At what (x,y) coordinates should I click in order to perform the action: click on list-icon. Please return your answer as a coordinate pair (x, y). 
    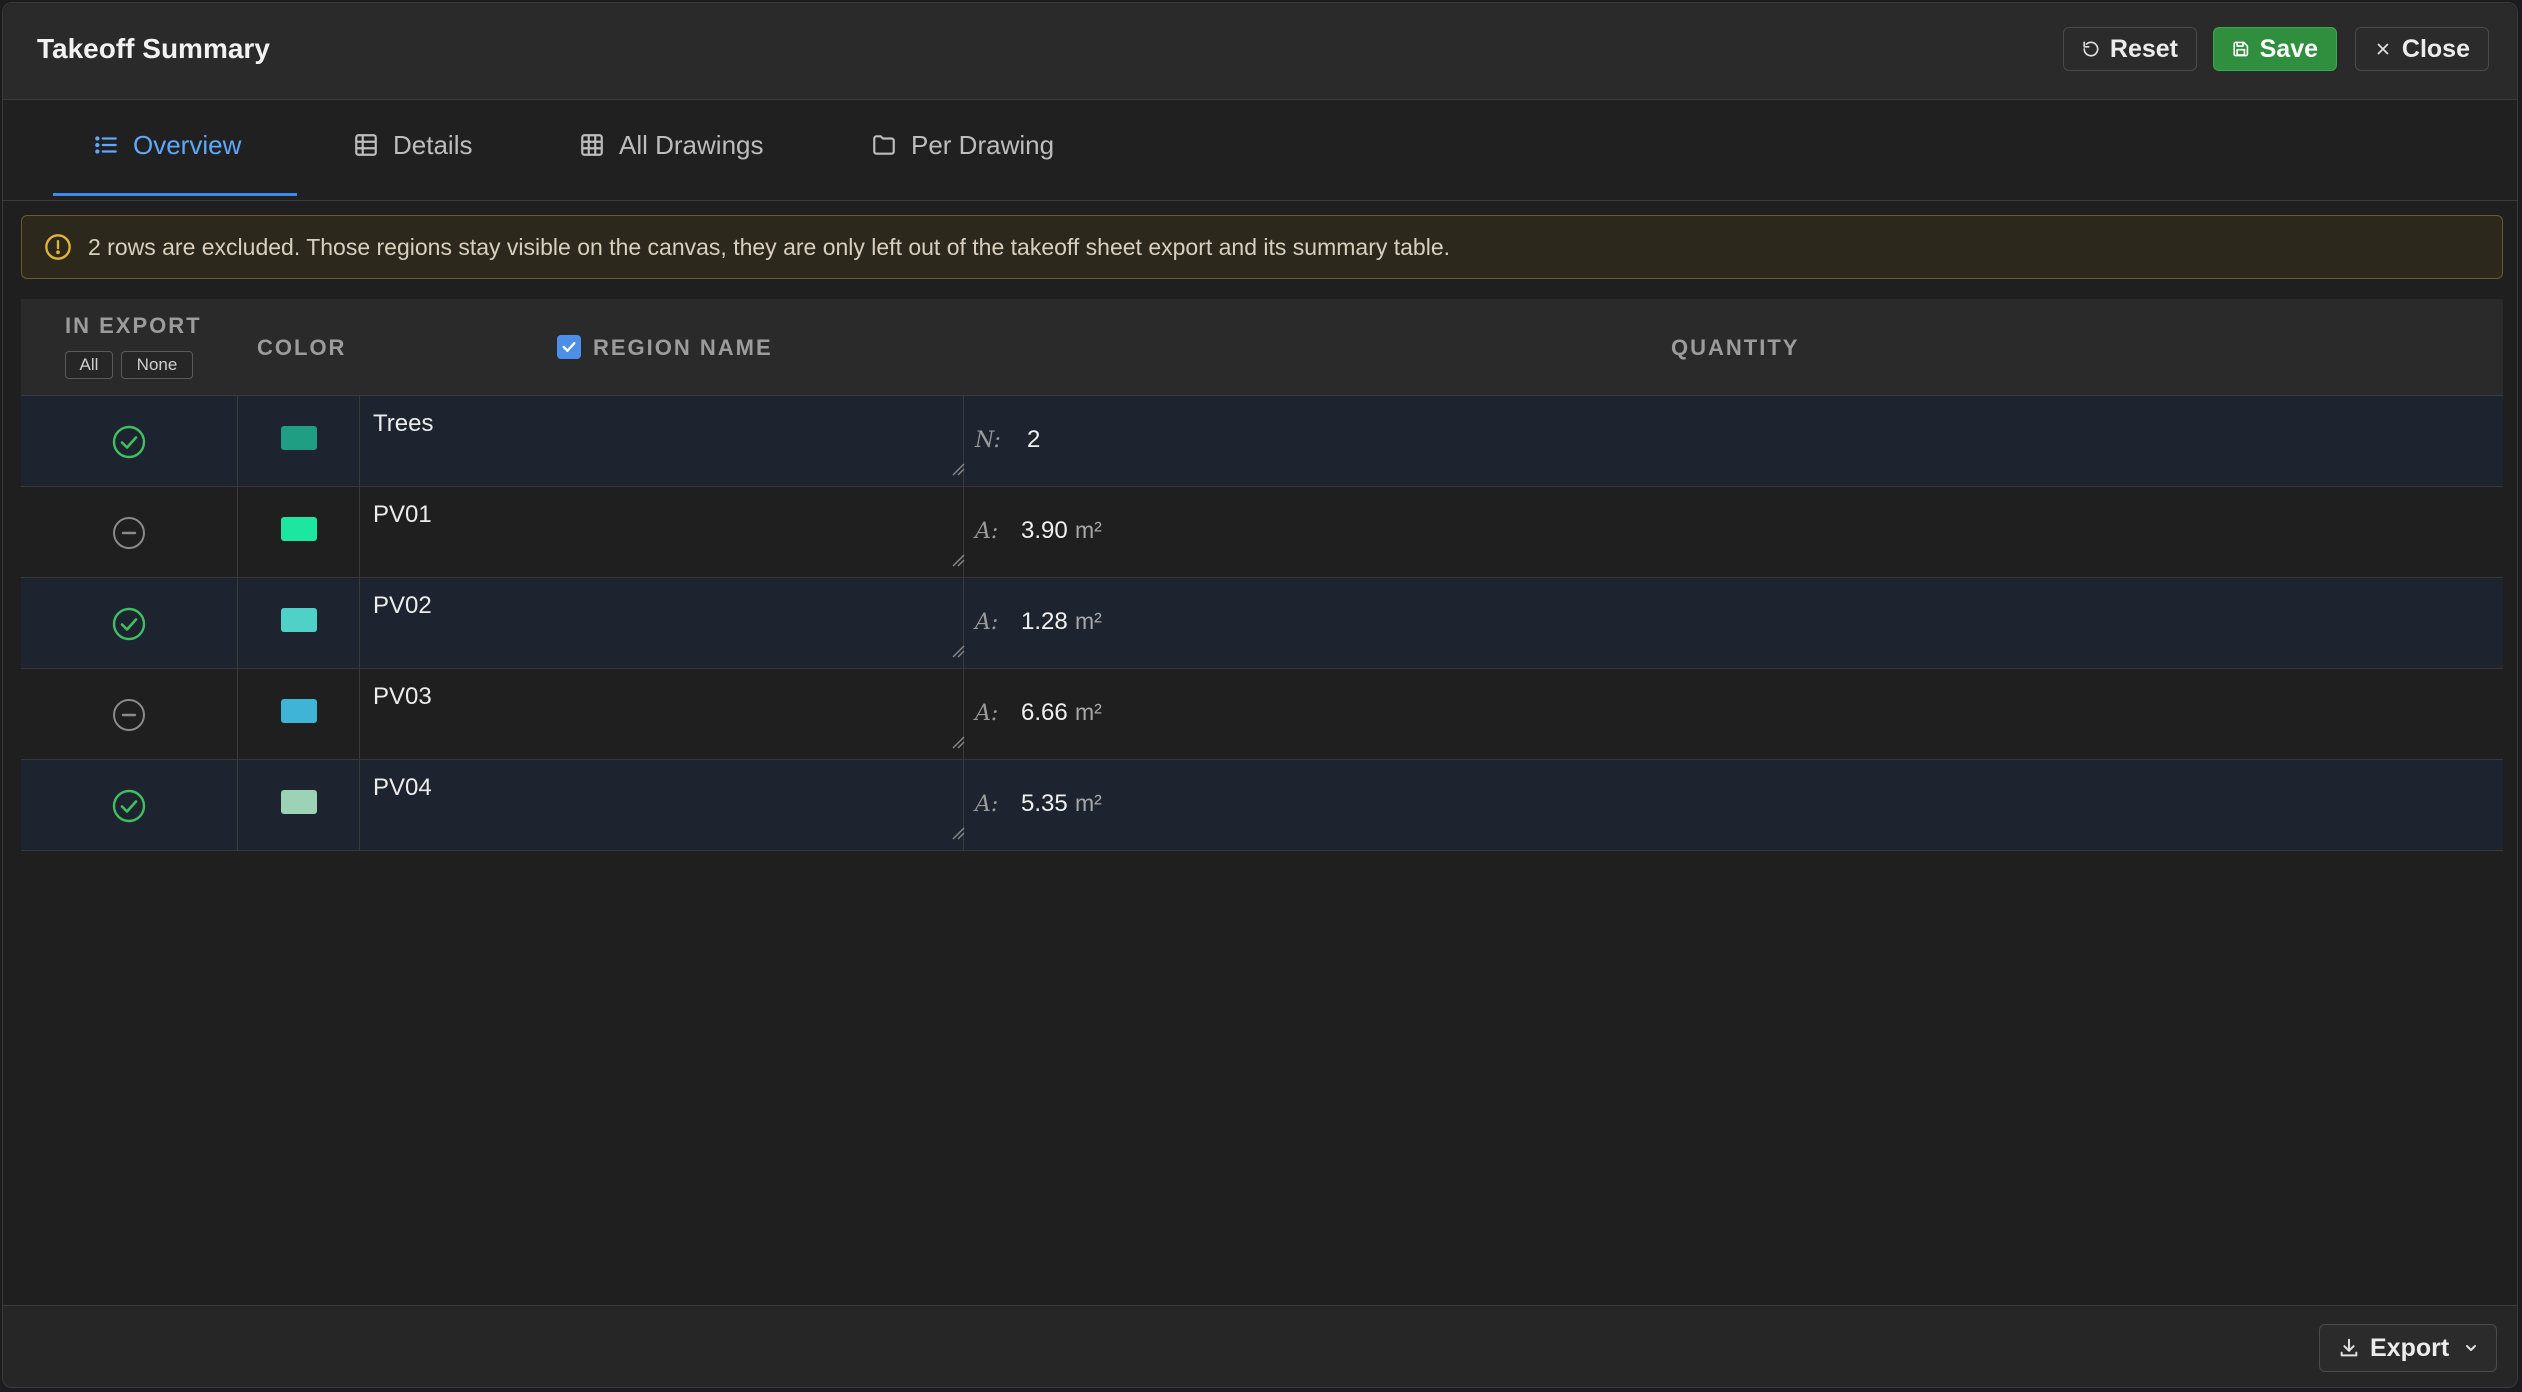
    Looking at the image, I should click on (106, 145).